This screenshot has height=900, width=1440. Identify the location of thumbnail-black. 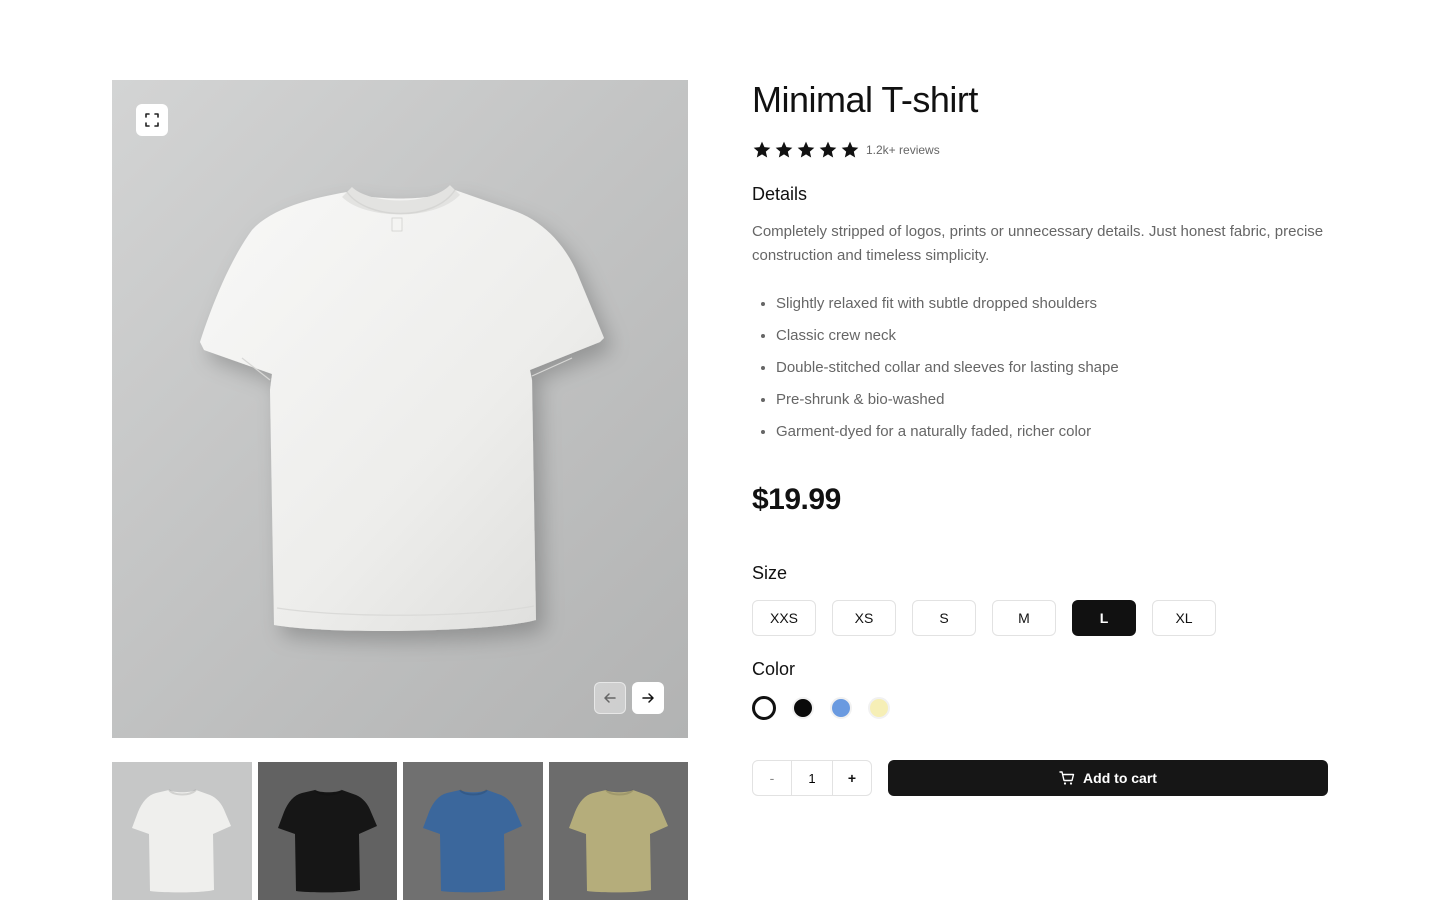
(327, 831).